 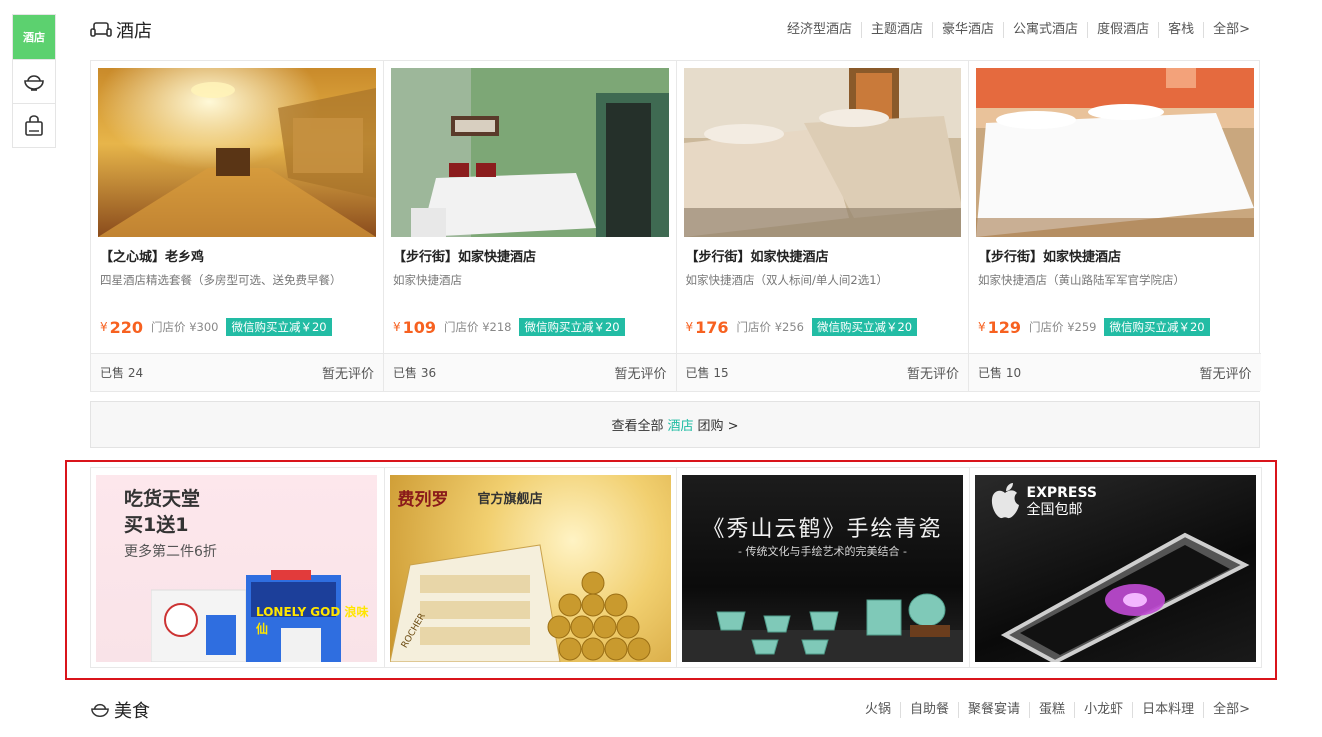 I want to click on ad-banner-snacks: 吃货天堂 买1送1 更多第二件6折 LONELY GOD 浪味仙, so click(x=237, y=567).